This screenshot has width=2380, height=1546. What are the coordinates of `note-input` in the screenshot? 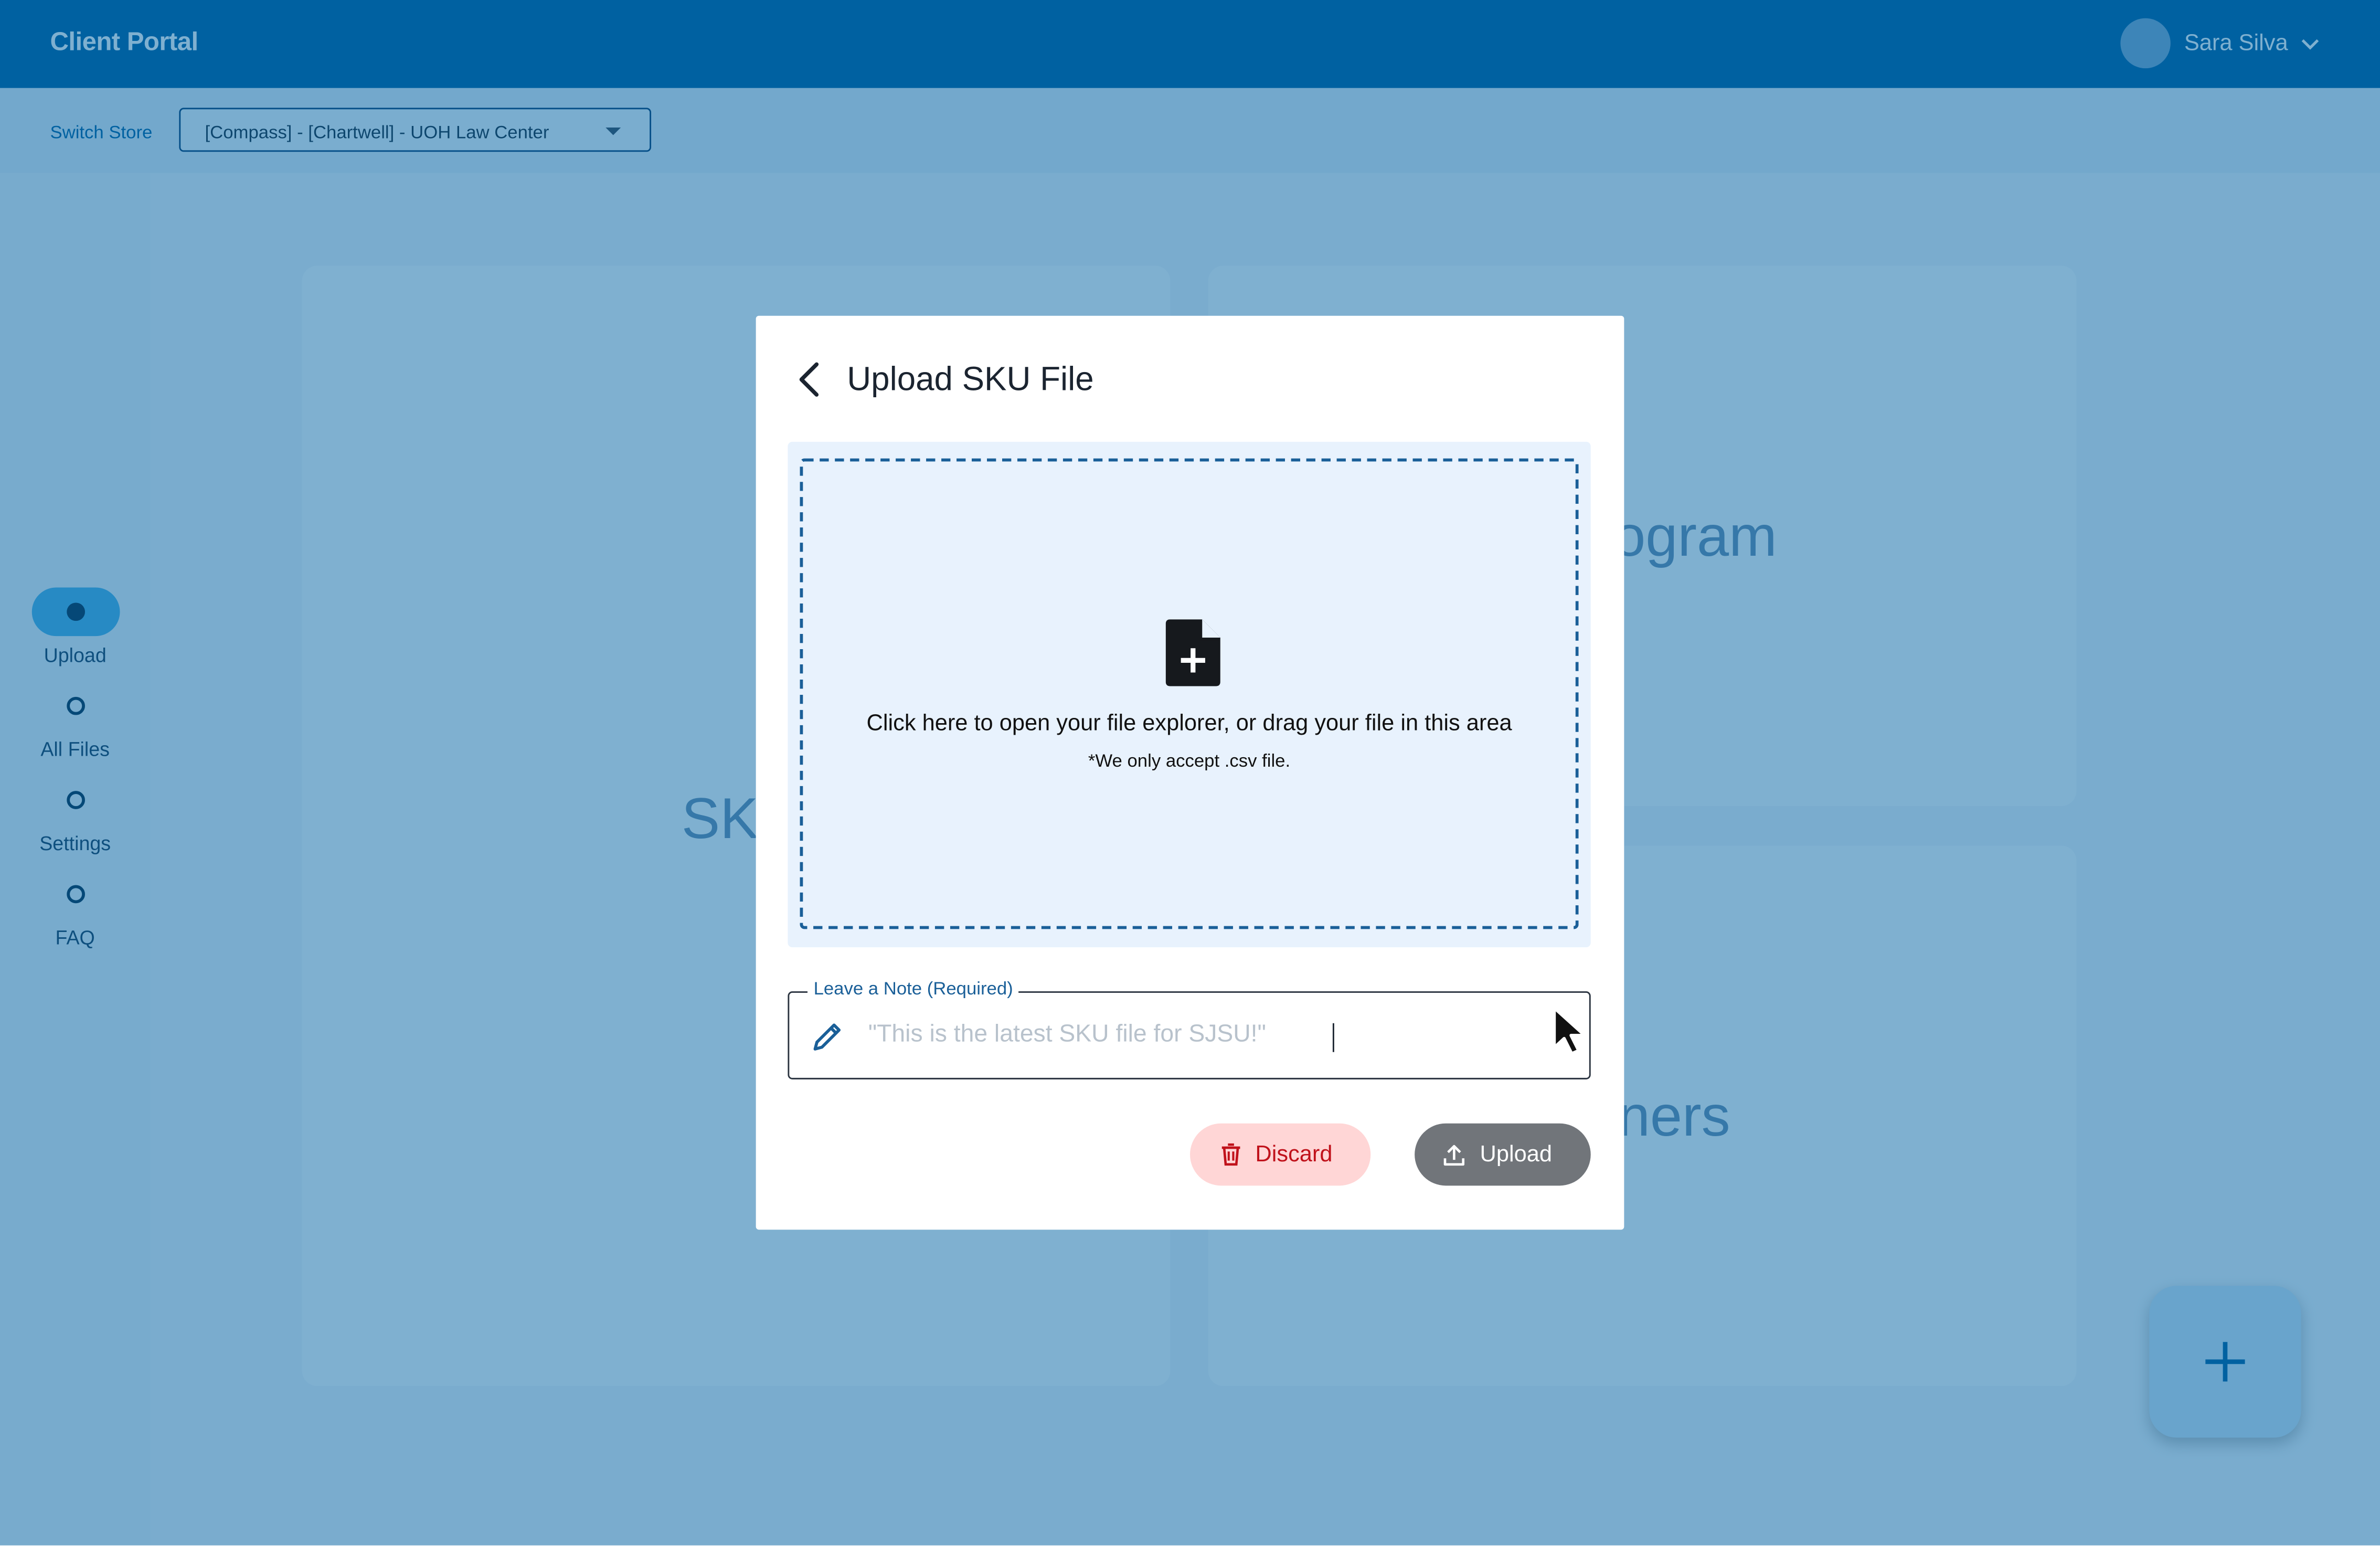 It's located at (1202, 1035).